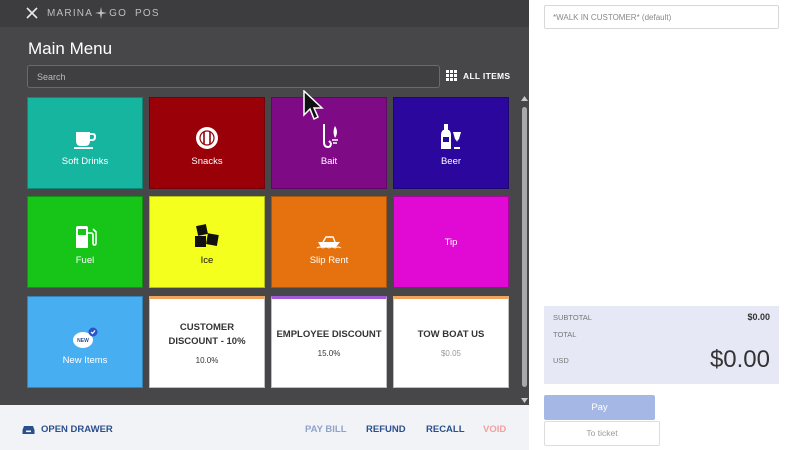 This screenshot has height=450, width=800. I want to click on ice-cubes-icon, so click(207, 235).